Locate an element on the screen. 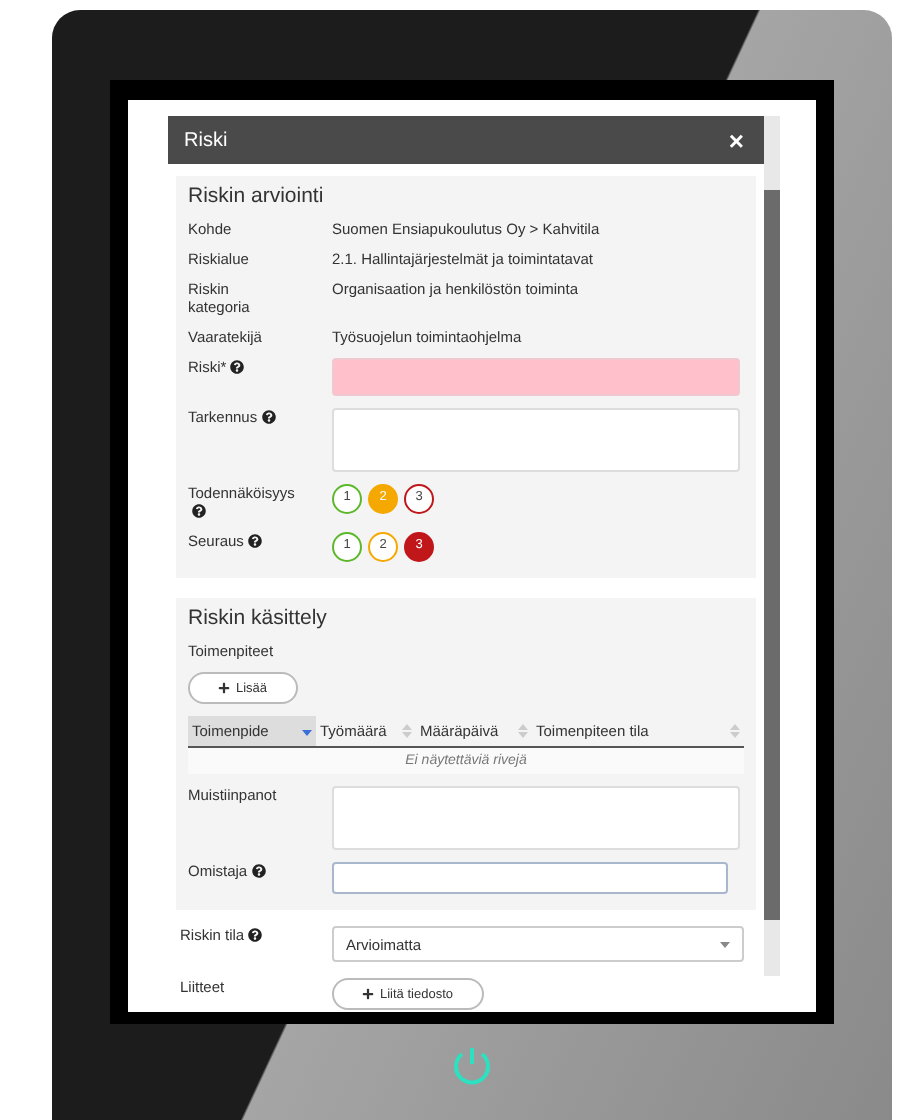 The image size is (900, 1120). close-button: × is located at coordinates (736, 140).